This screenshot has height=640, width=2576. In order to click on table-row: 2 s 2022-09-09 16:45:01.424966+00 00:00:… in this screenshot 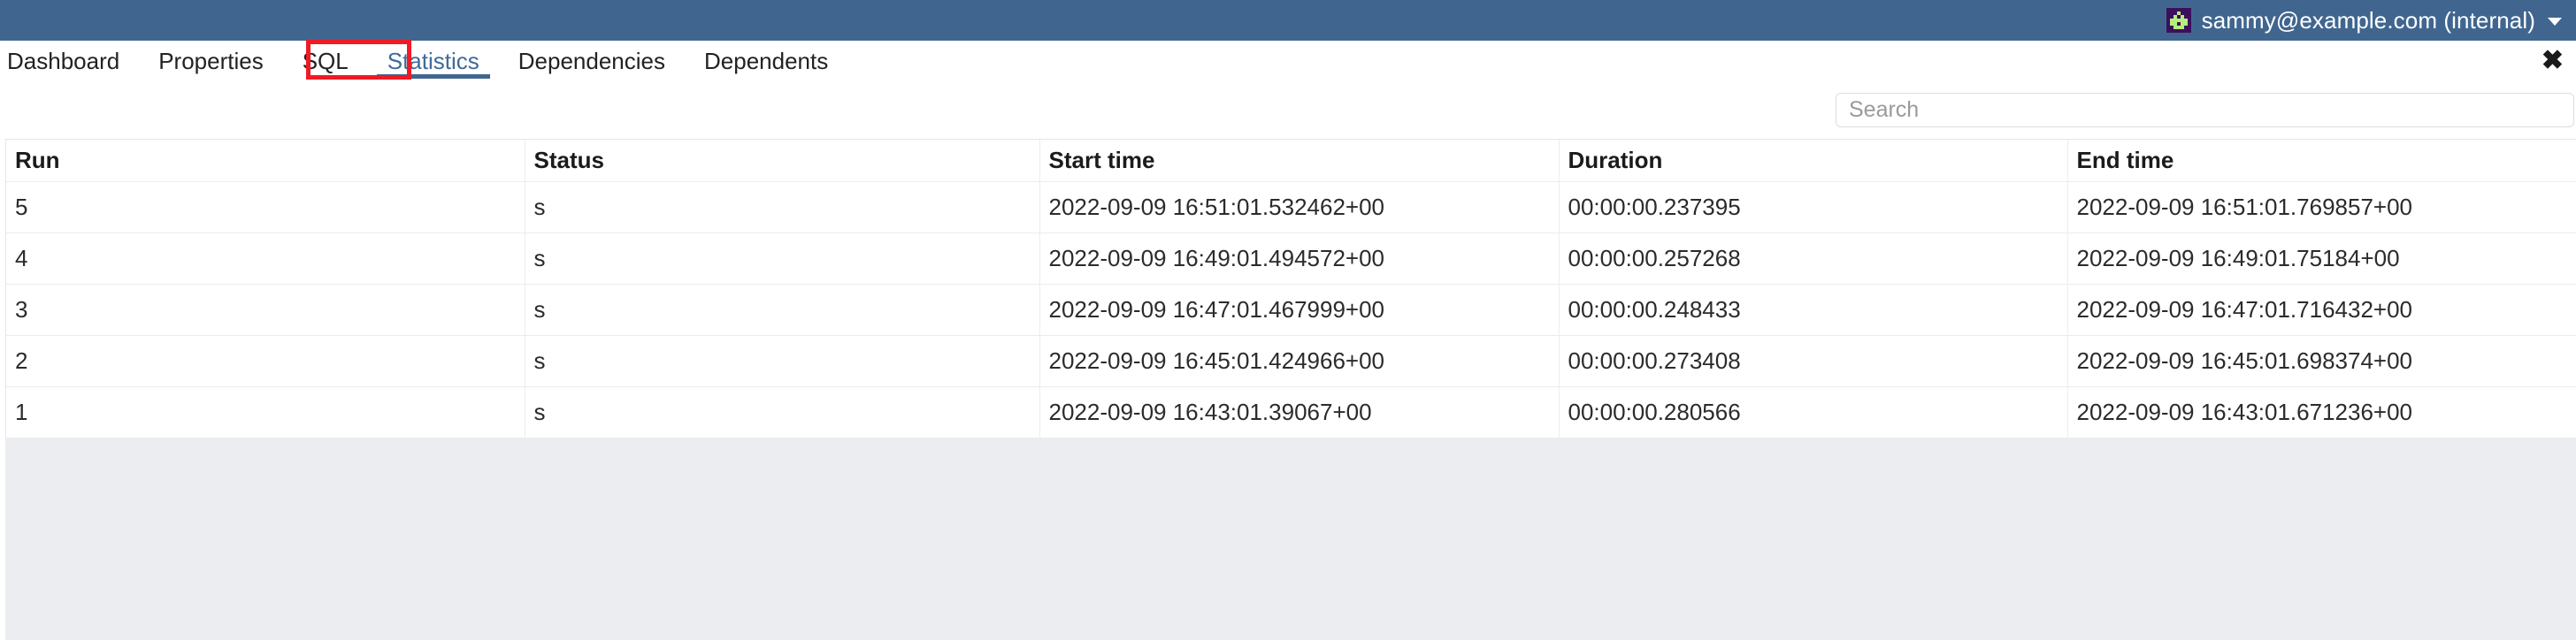, I will do `click(1291, 361)`.